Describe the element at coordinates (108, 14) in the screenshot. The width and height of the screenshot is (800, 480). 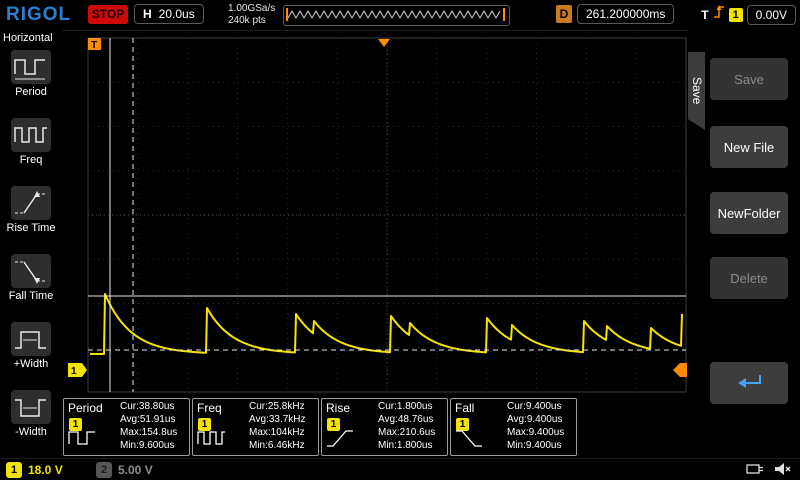
I see `run-state-badge: STOP` at that location.